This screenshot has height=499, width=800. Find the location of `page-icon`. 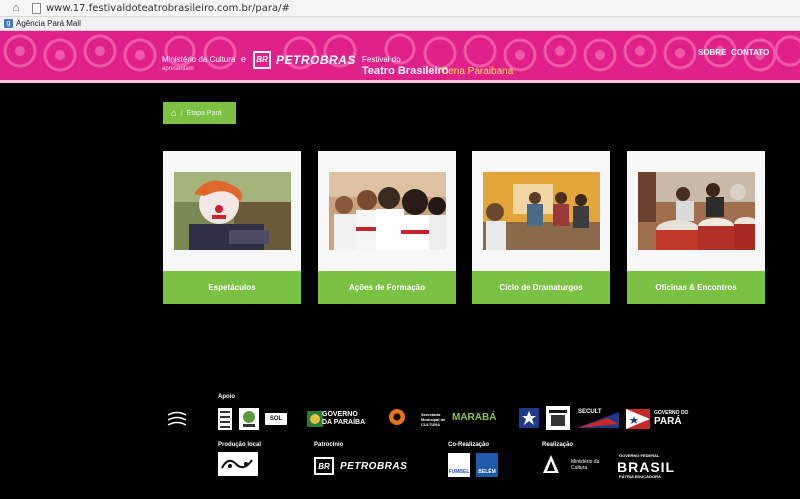

page-icon is located at coordinates (36, 8).